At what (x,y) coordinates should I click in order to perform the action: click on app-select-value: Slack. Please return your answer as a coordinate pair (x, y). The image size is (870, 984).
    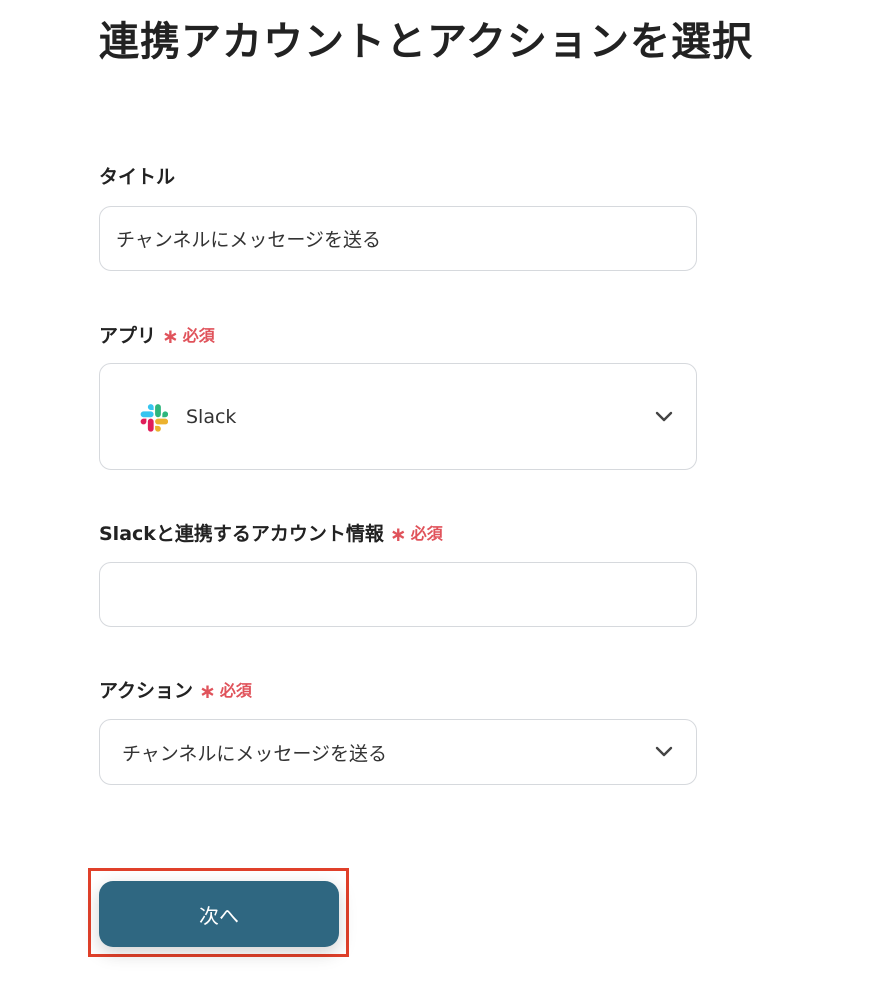
    Looking at the image, I should click on (211, 416).